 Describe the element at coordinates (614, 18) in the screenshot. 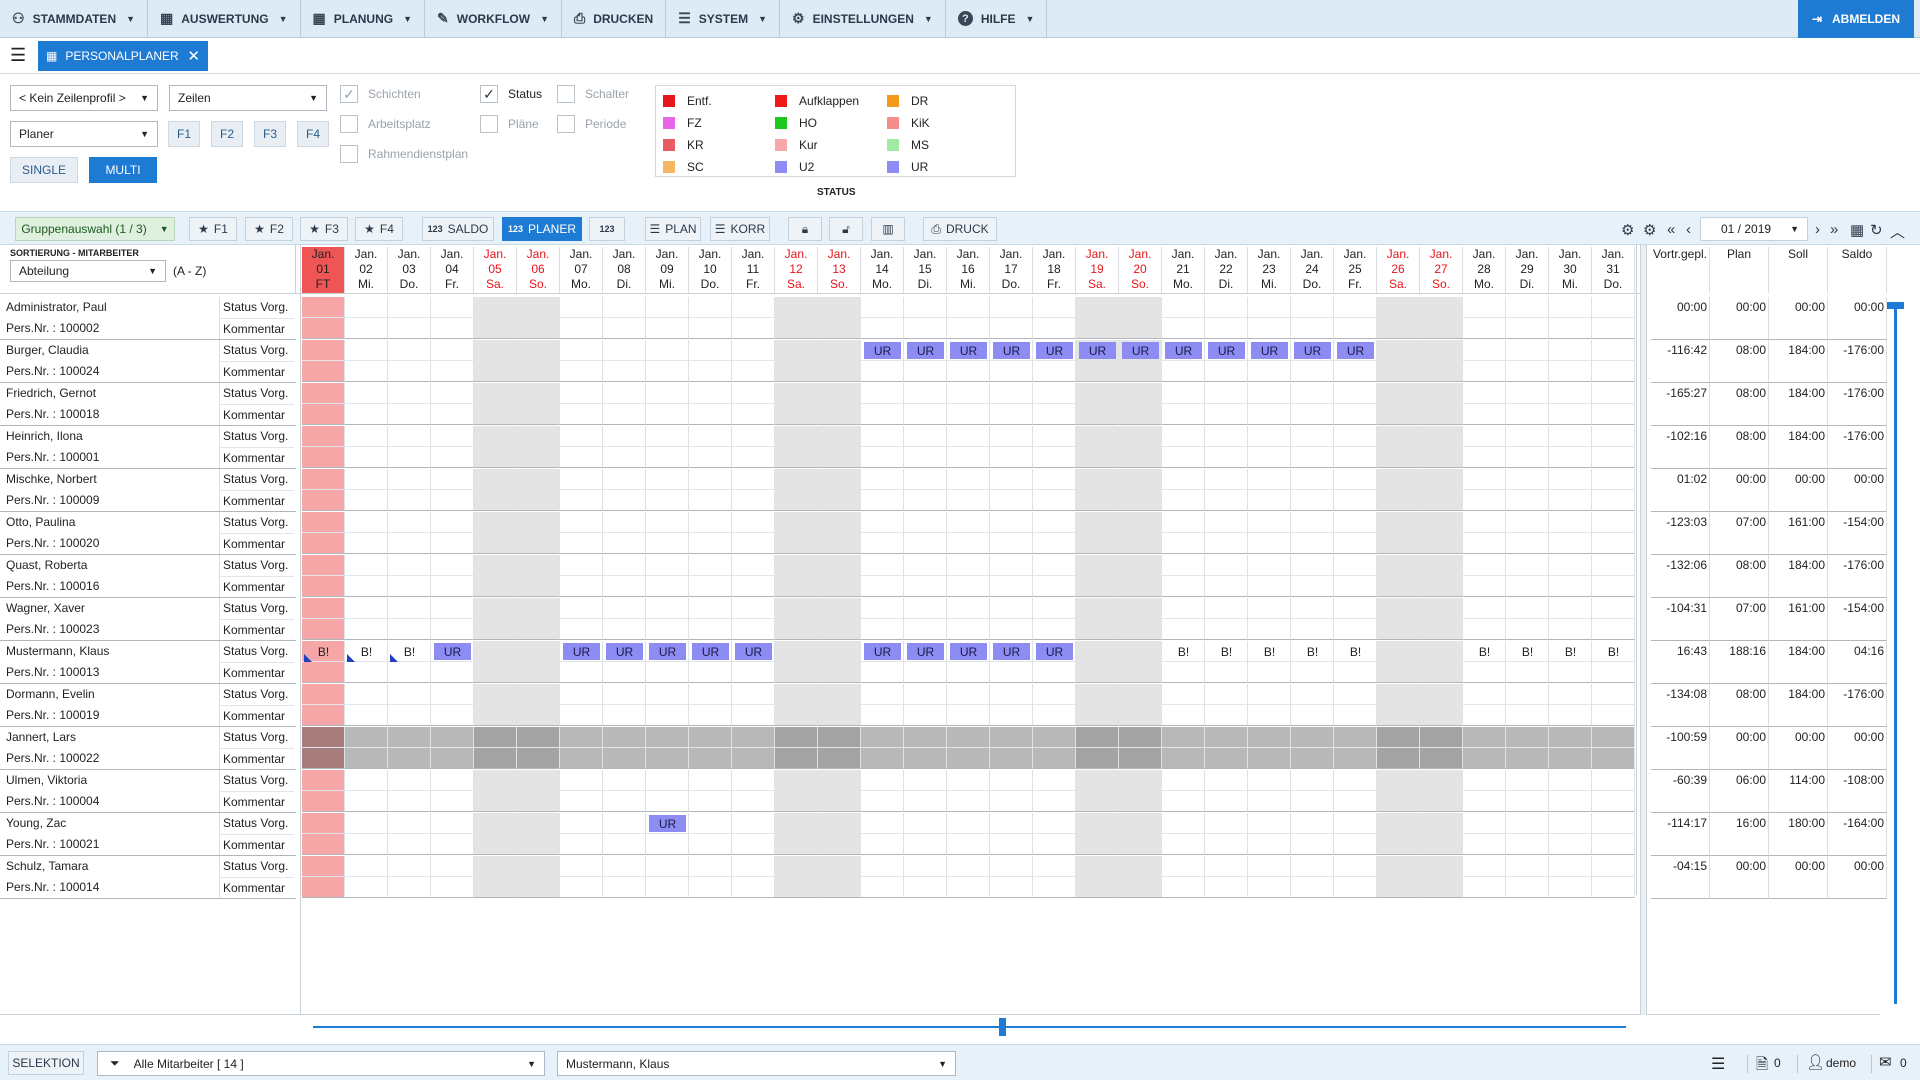

I see `menu-item-4: ⎙ DRUCKEN` at that location.